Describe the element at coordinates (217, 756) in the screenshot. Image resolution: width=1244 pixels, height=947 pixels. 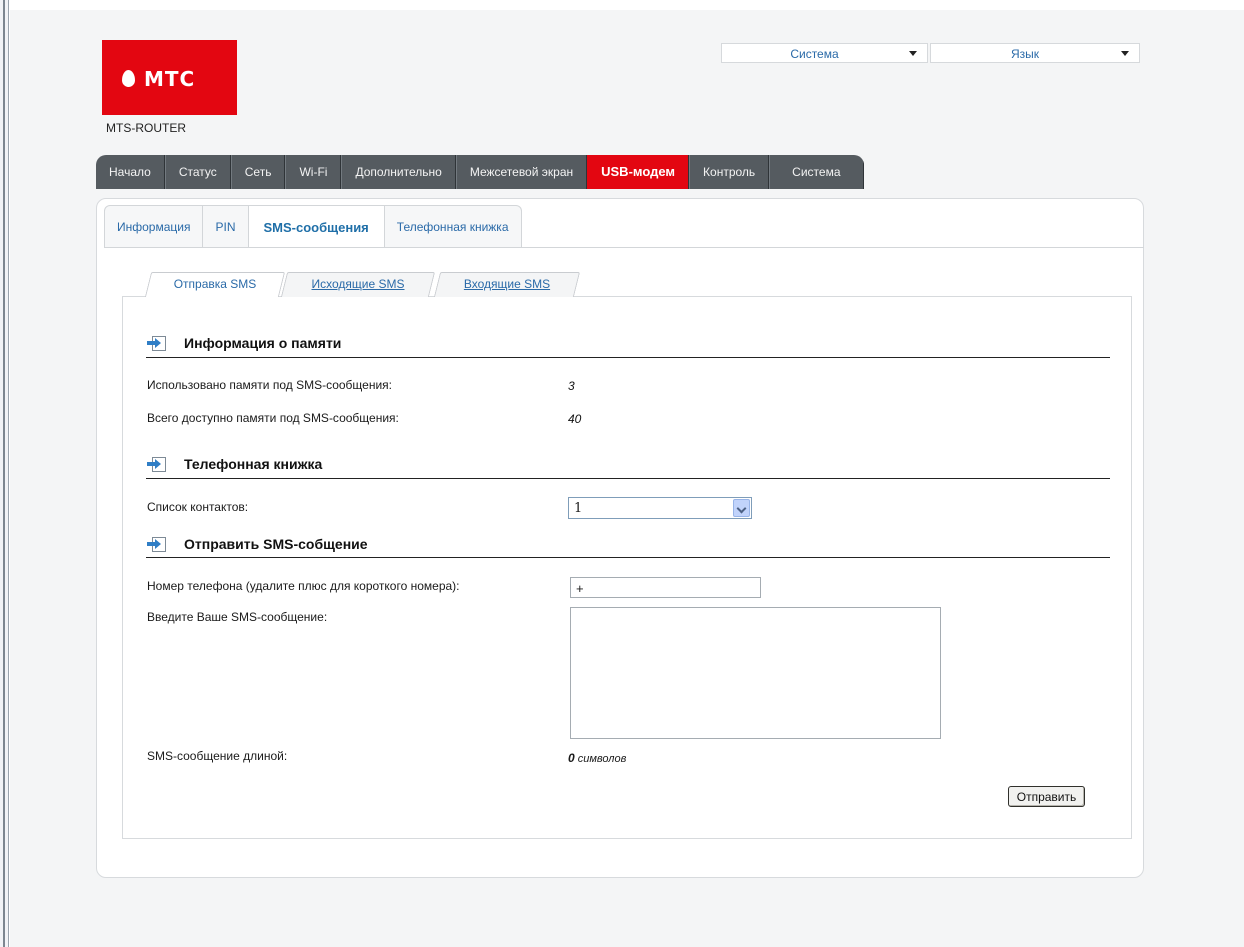
I see `length-label: SMS-сообщение длиной:` at that location.